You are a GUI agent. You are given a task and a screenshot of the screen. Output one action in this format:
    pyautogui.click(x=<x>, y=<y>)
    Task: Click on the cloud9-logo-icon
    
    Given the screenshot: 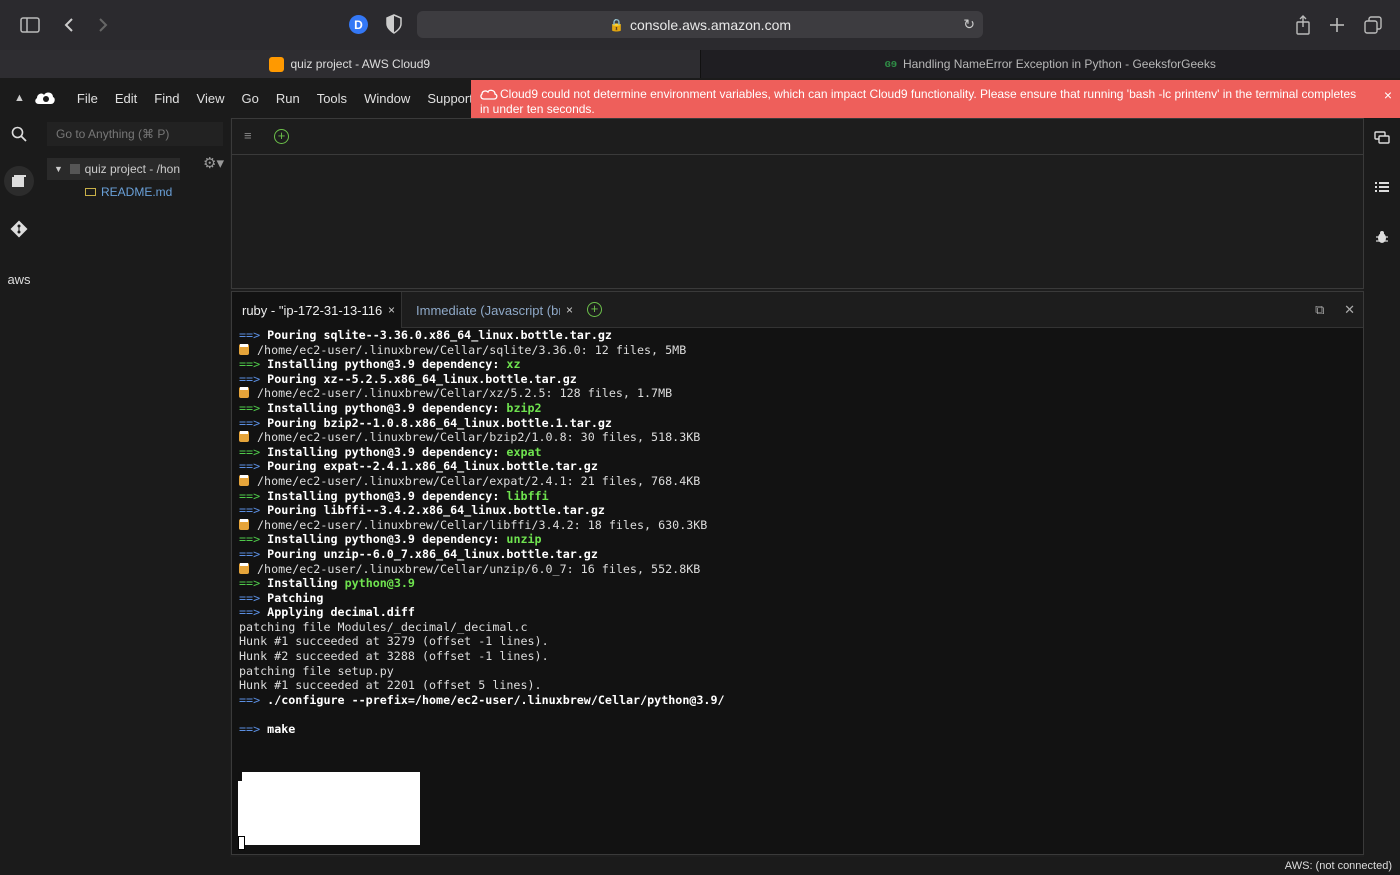 What is the action you would take?
    pyautogui.click(x=45, y=98)
    